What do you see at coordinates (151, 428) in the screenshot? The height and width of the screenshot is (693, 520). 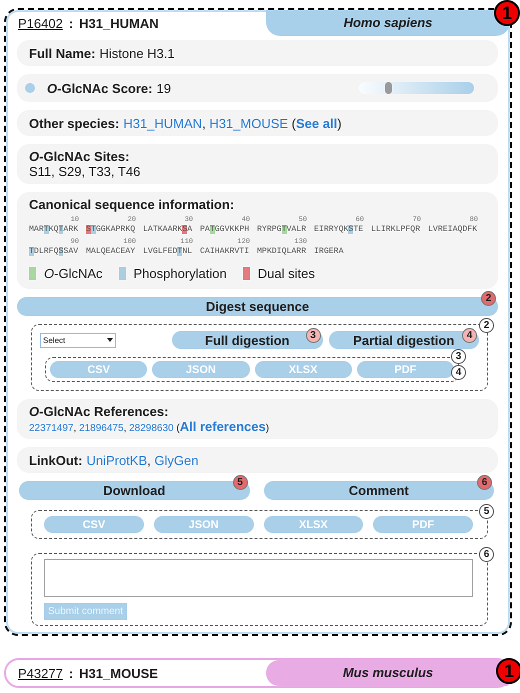 I see `link: 28298630` at bounding box center [151, 428].